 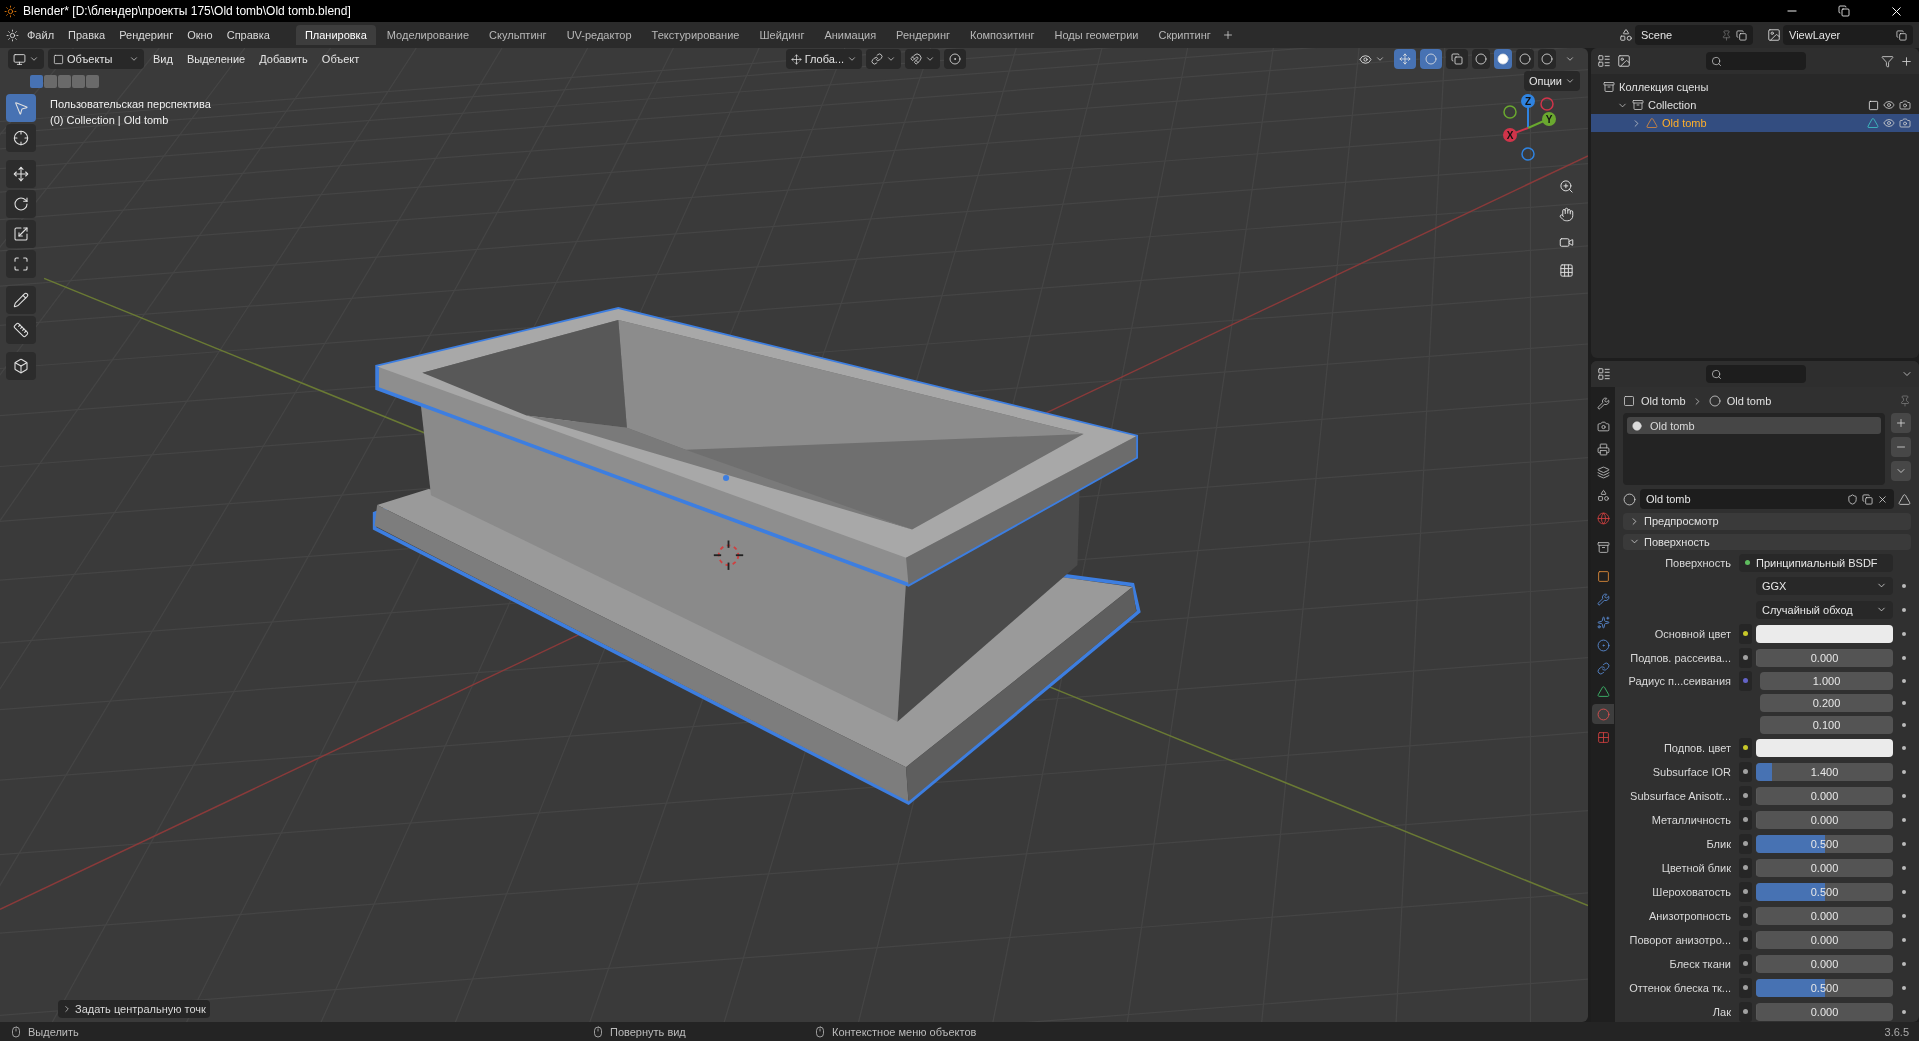 I want to click on workspace-tab: Скульптинг, so click(x=518, y=35).